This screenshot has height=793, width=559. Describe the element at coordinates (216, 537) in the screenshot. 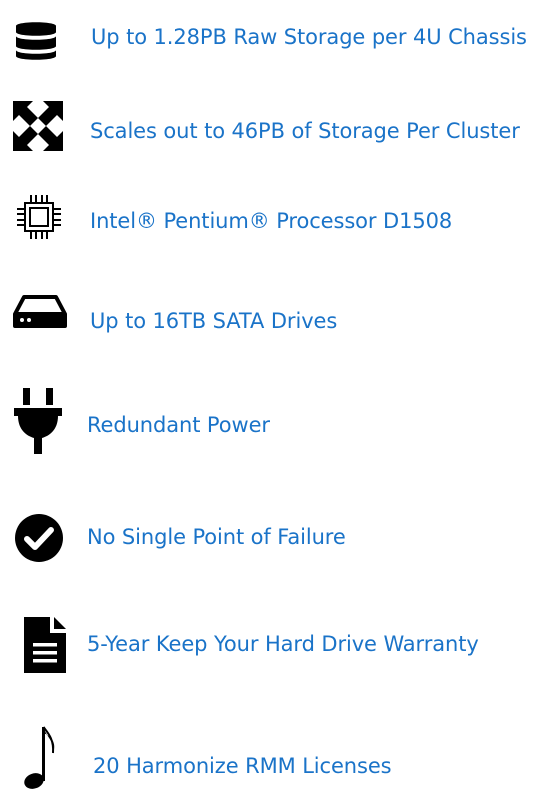

I see `feature-label: No Single Point of Failure` at that location.